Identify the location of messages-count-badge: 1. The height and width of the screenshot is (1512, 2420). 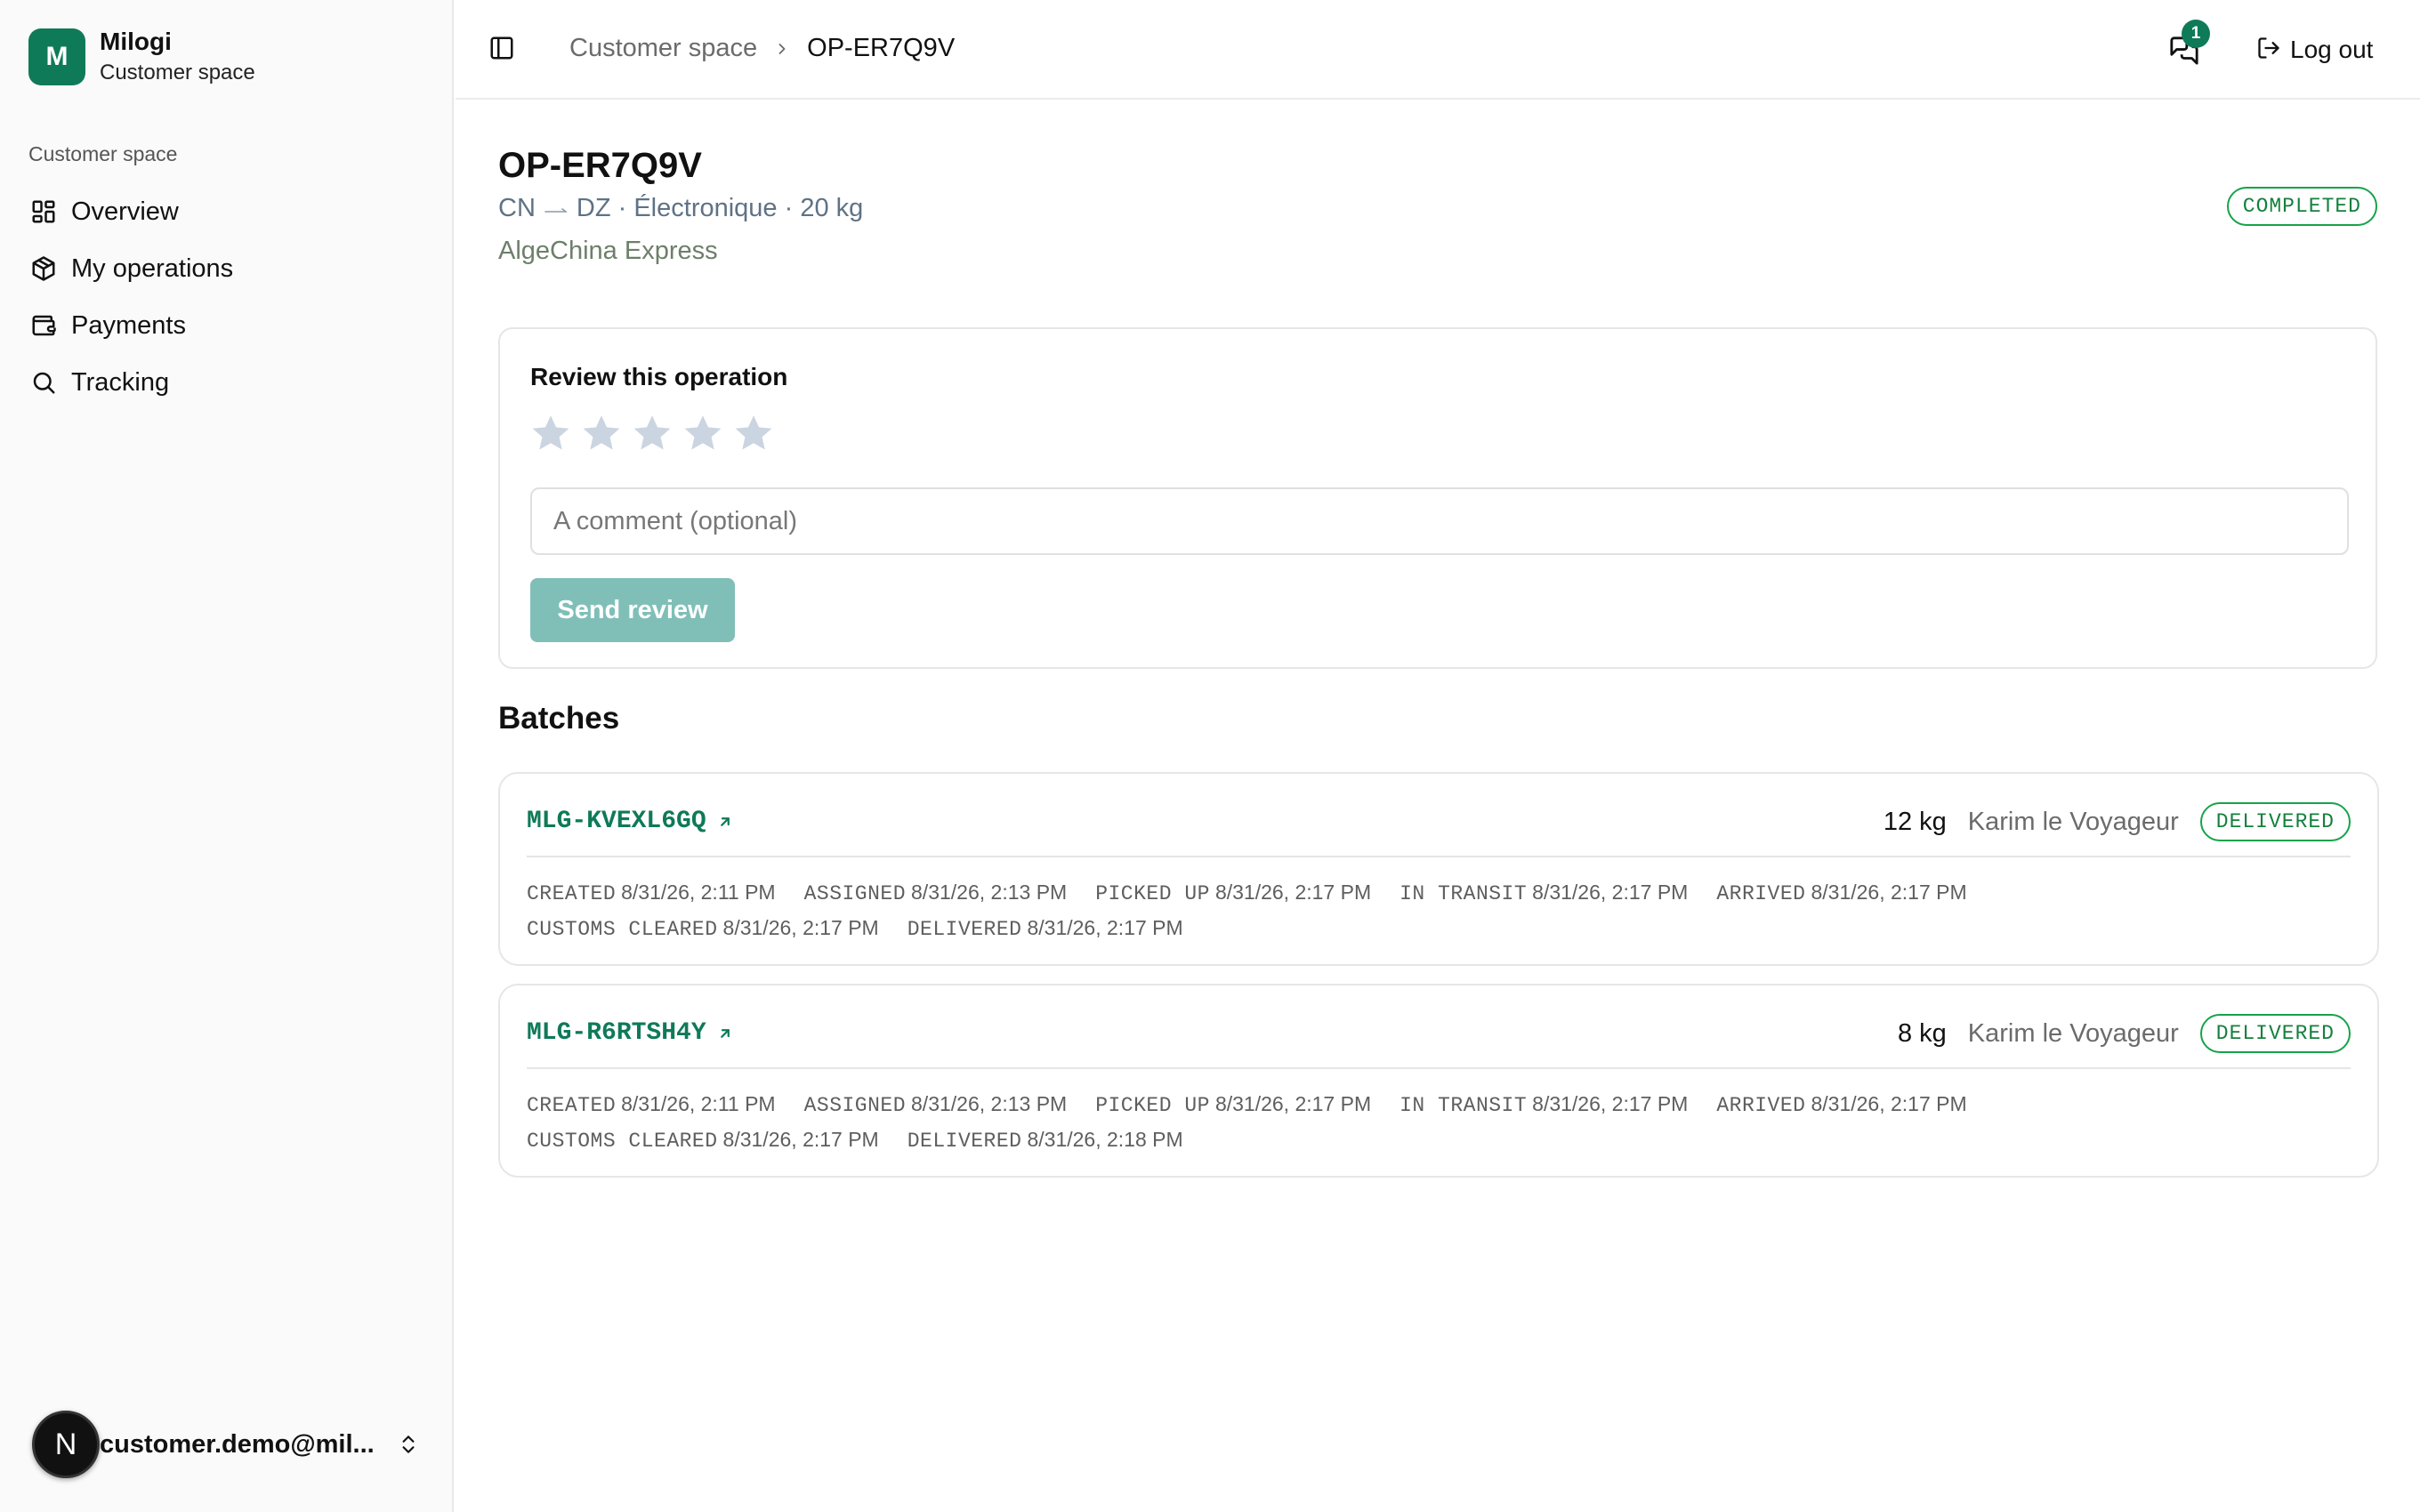
(2196, 34).